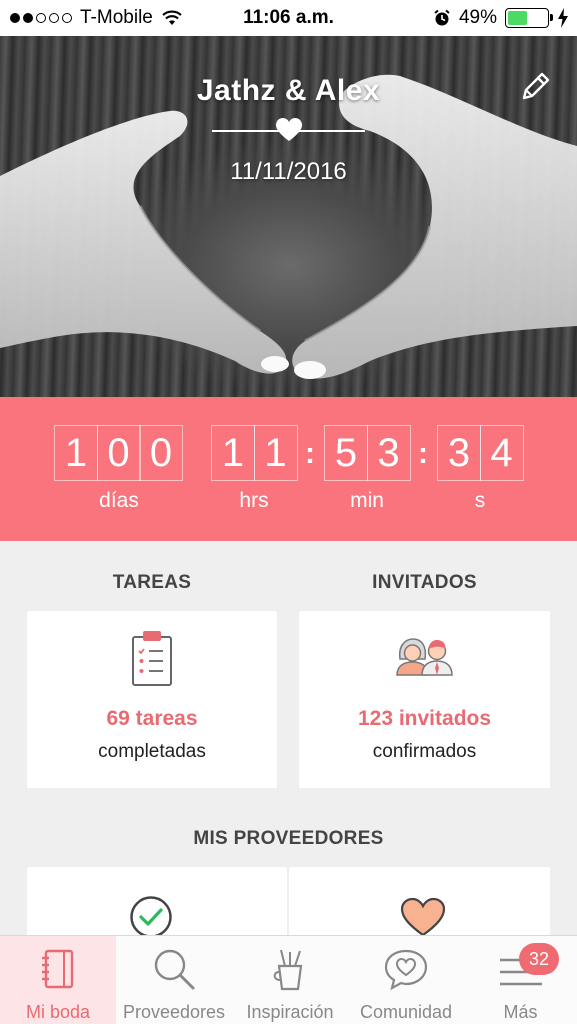 This screenshot has height=1024, width=577. I want to click on tab-inspiracion: Inspiración, so click(290, 980).